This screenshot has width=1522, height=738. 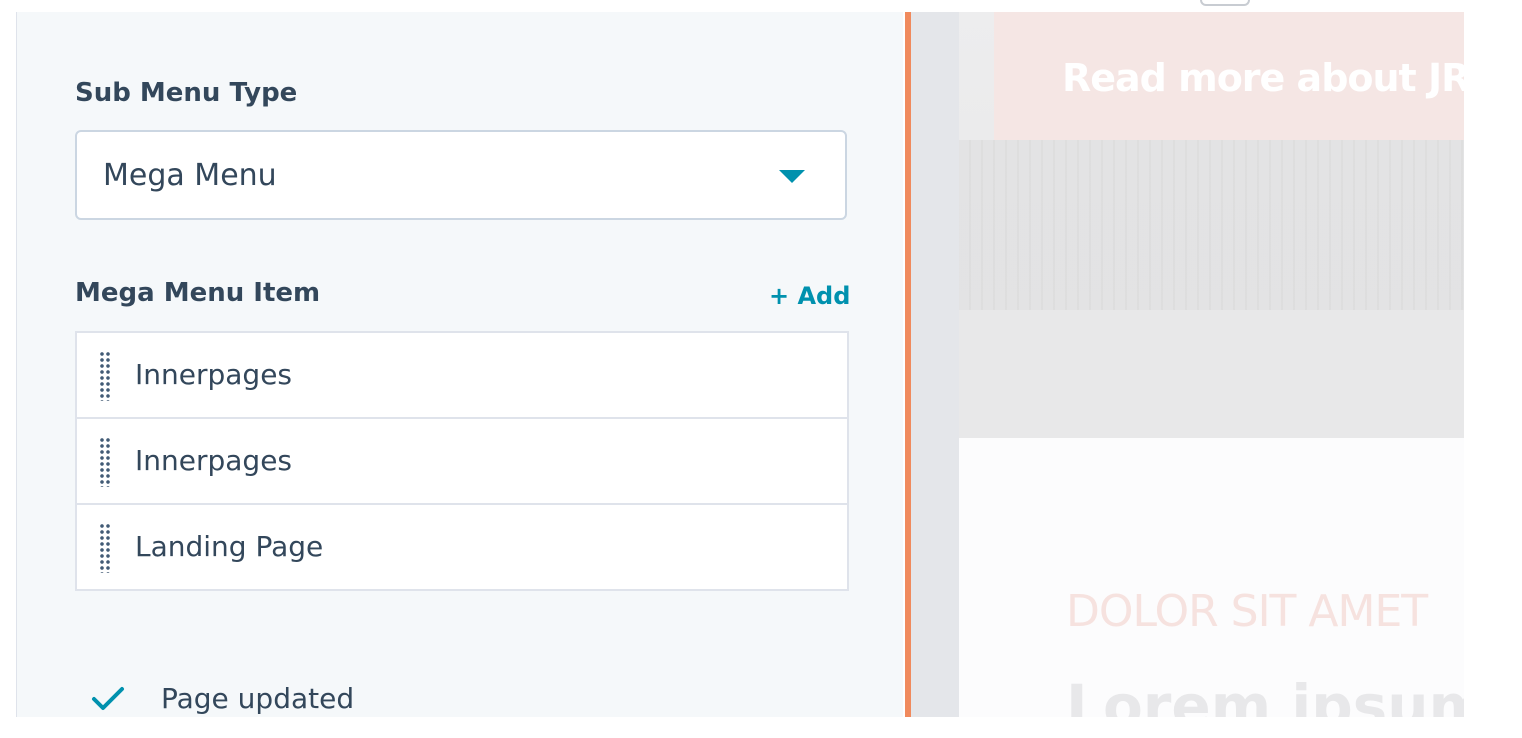 I want to click on checkmark-icon, so click(x=108, y=701).